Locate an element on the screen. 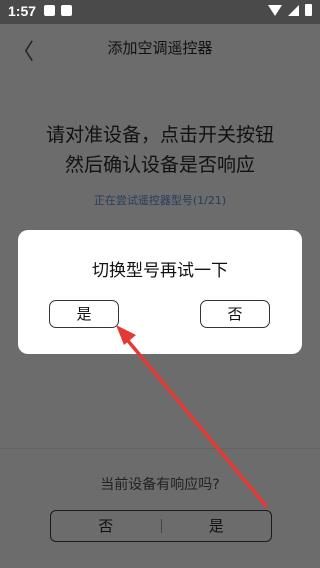  instruction-line-1: 请对准设备，点击开关按钮 is located at coordinates (159, 135).